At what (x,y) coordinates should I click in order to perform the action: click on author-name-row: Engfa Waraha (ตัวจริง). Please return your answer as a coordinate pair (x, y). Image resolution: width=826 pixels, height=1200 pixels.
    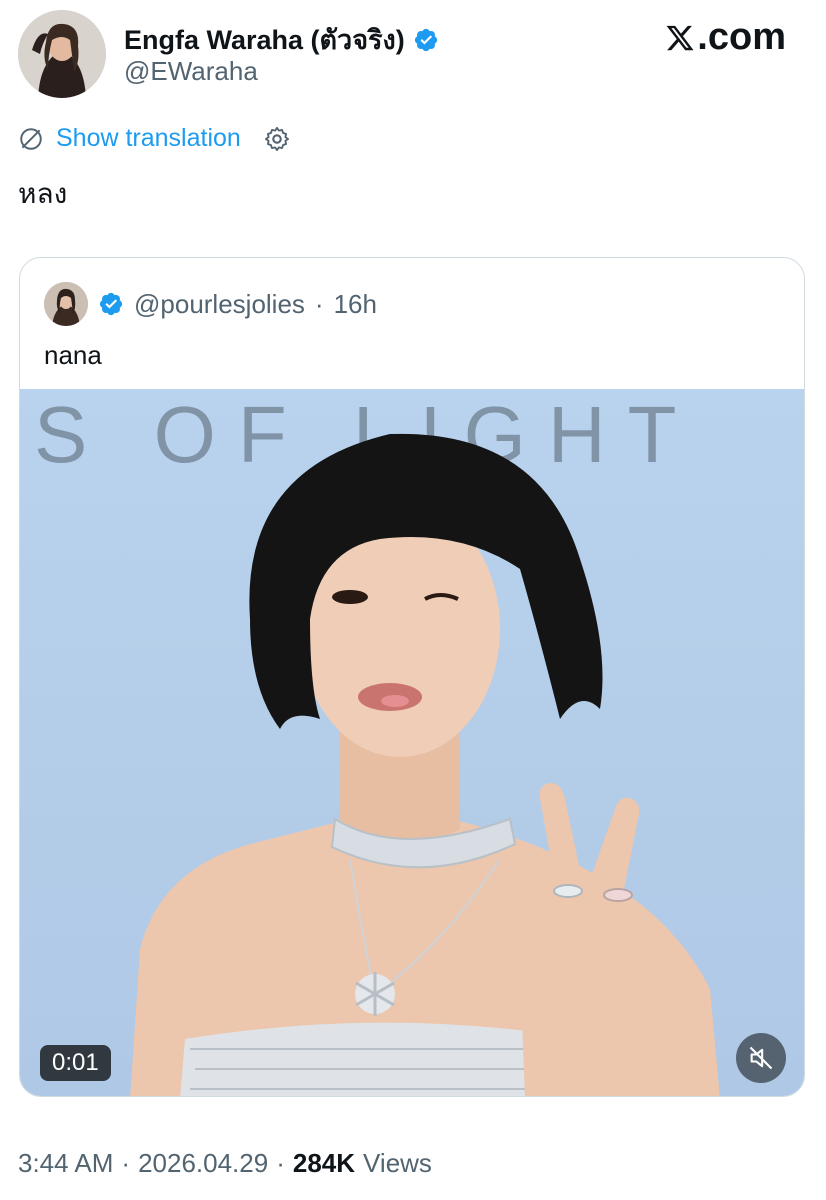
    Looking at the image, I should click on (281, 39).